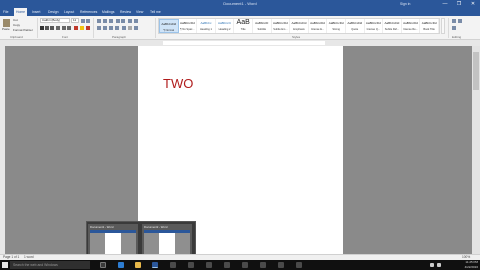 Image resolution: width=480 pixels, height=270 pixels. Describe the element at coordinates (417, 4) in the screenshot. I see `sign-in-link: Sign in` at that location.